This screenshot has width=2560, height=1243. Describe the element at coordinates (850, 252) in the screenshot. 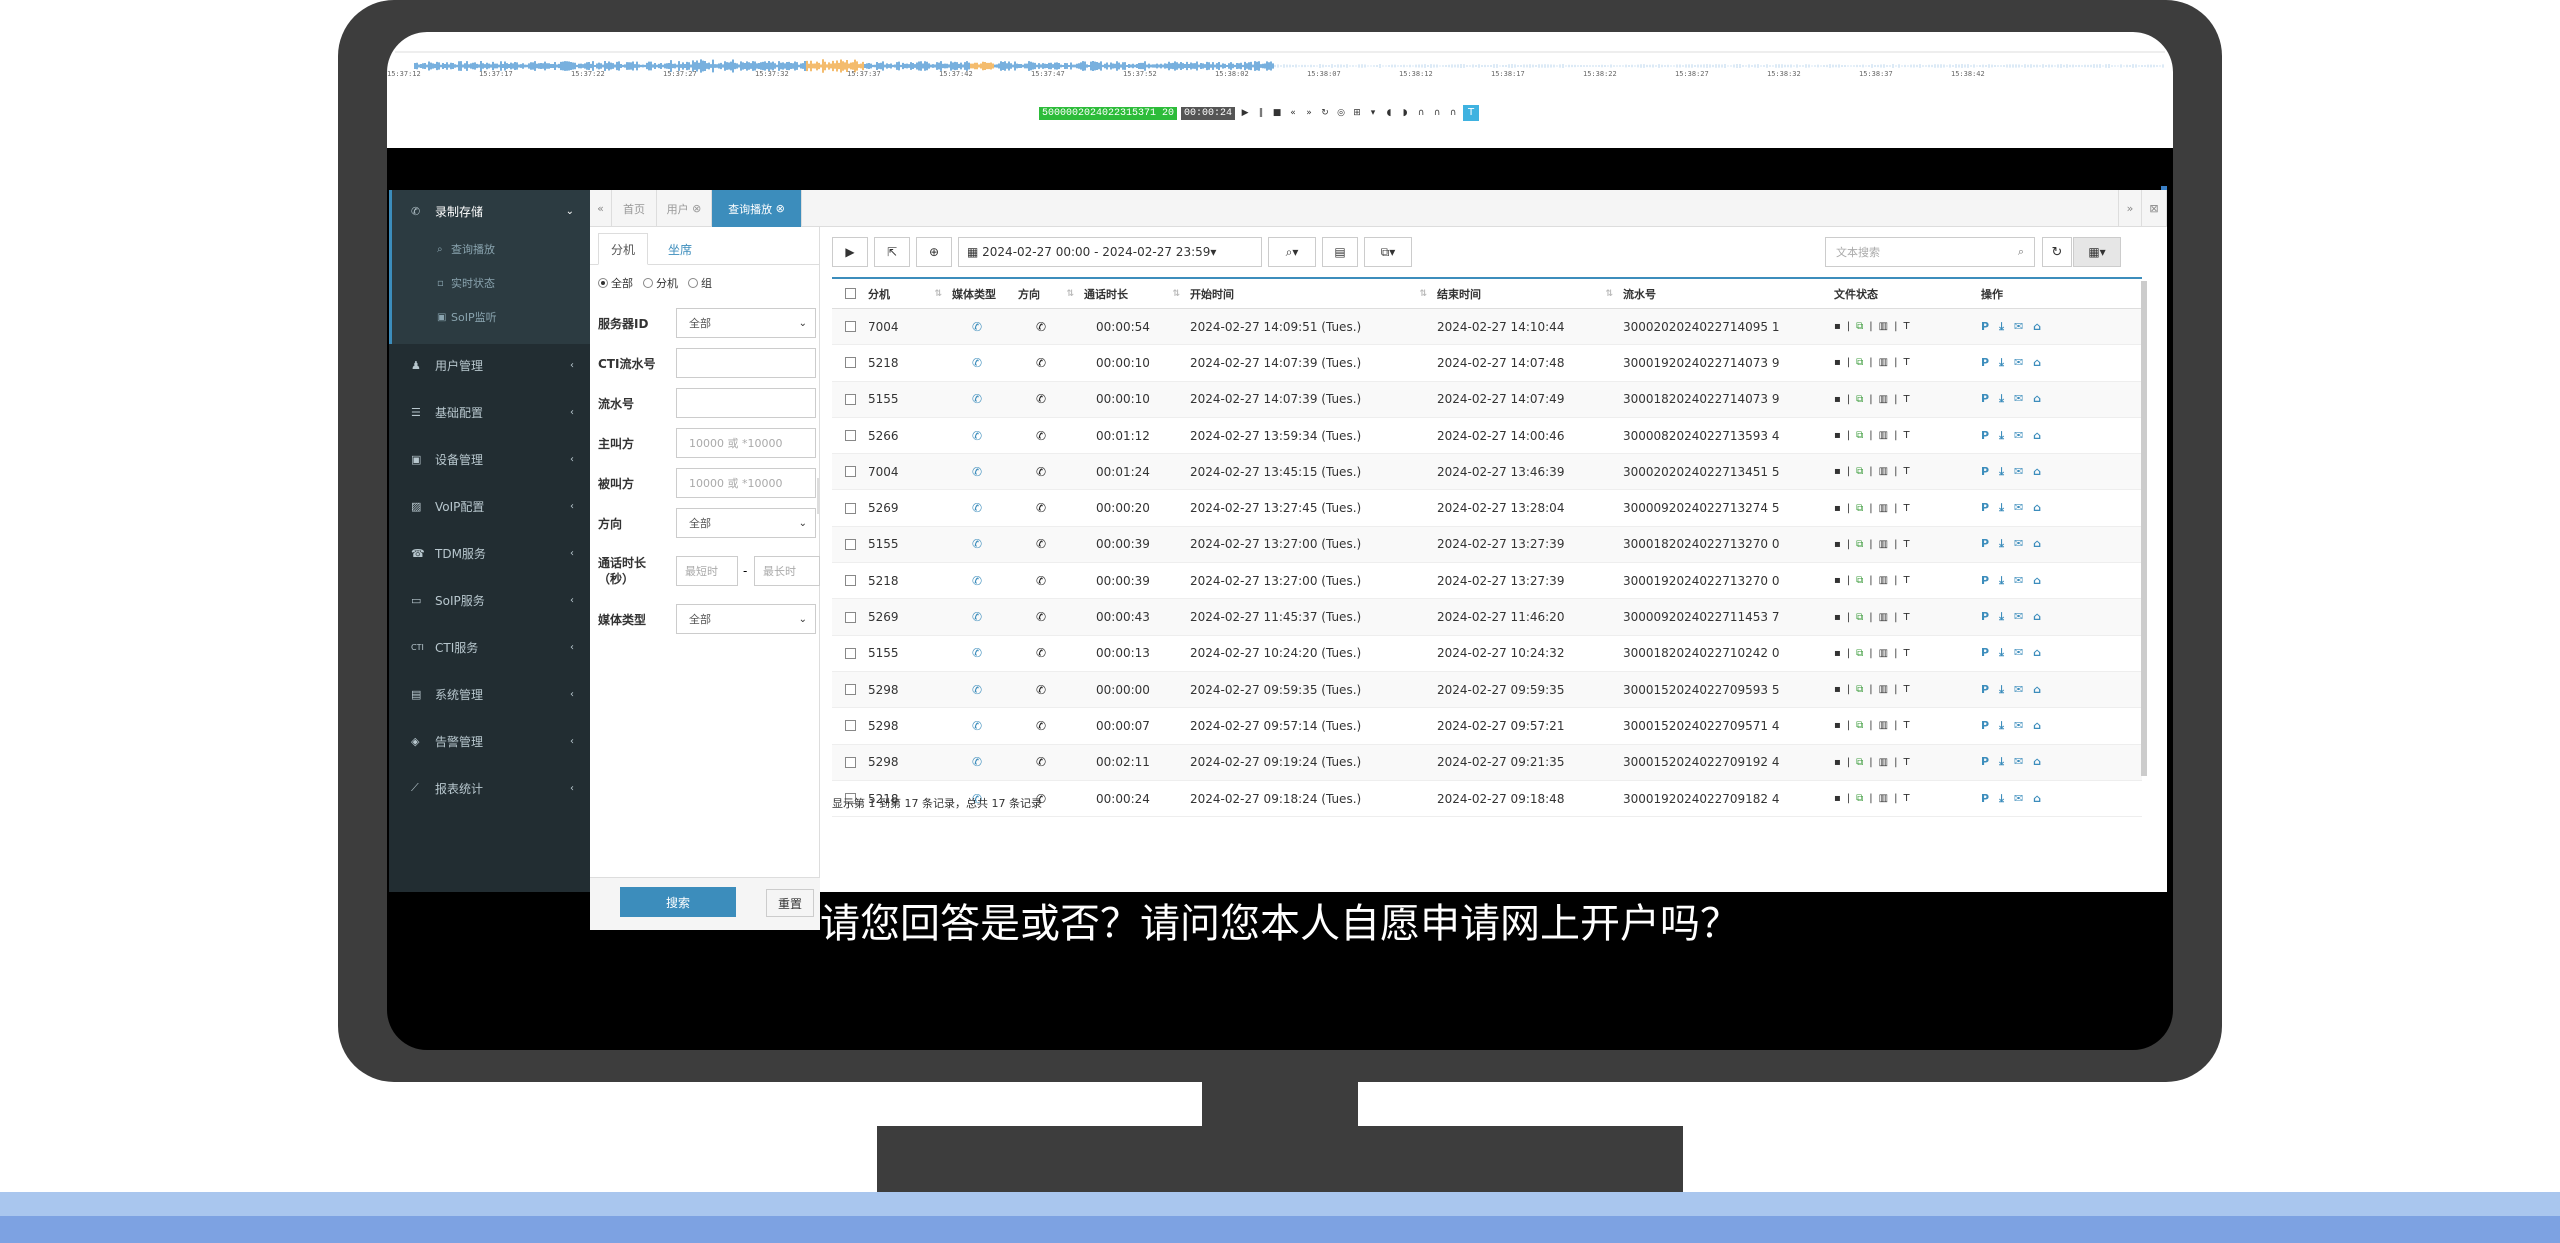

I see `play-button: ▶` at that location.